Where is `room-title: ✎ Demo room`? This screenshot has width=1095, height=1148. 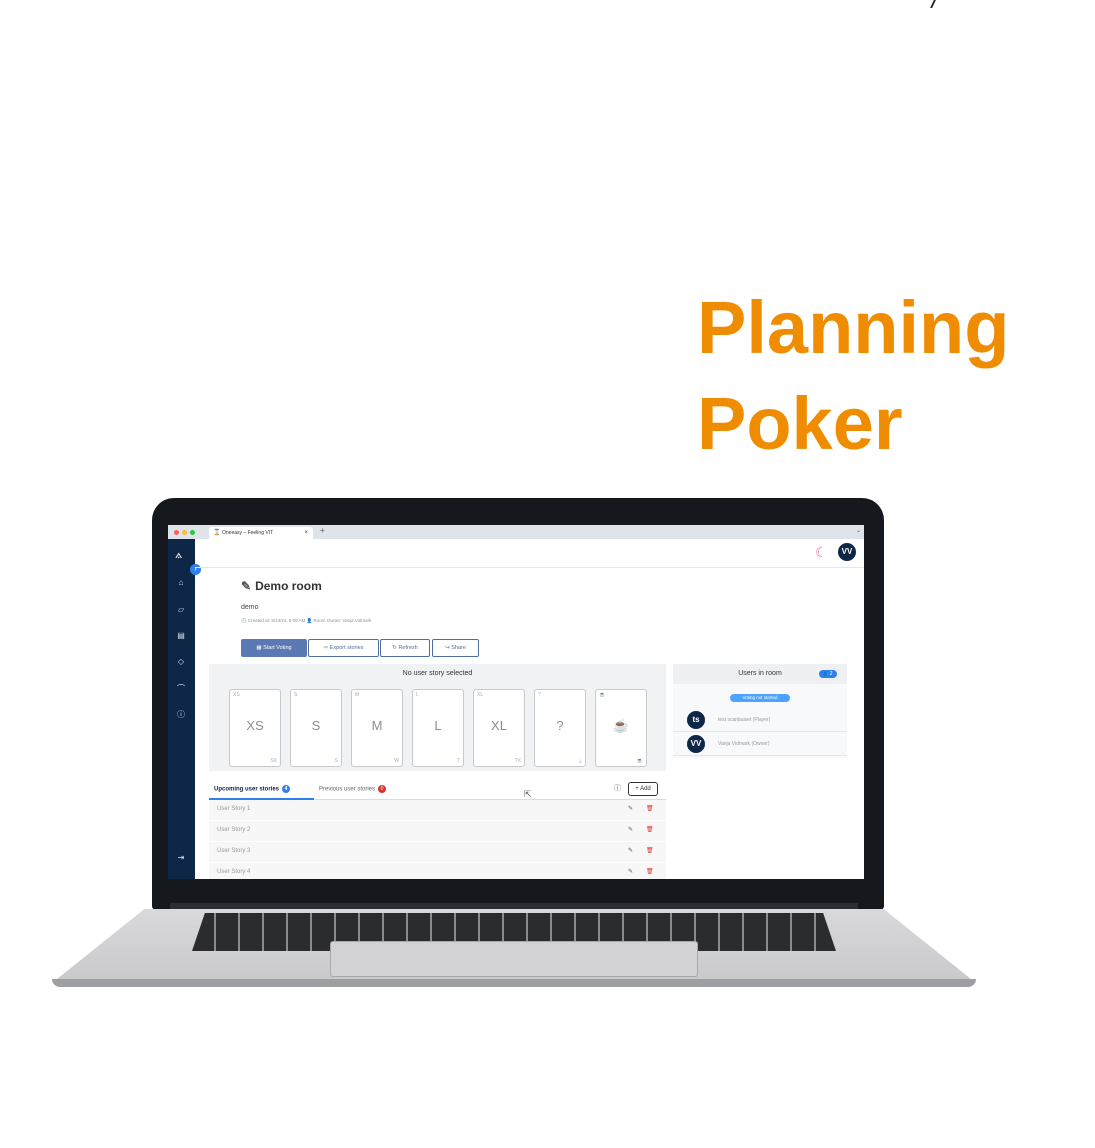 room-title: ✎ Demo room is located at coordinates (281, 586).